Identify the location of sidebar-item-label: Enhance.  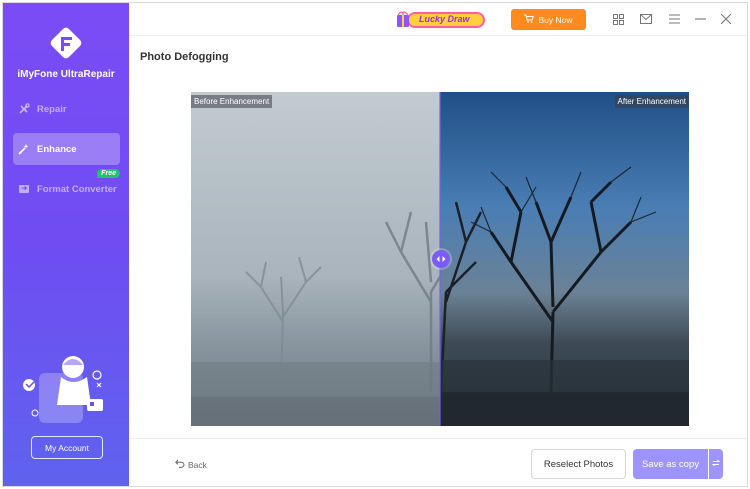
(57, 149).